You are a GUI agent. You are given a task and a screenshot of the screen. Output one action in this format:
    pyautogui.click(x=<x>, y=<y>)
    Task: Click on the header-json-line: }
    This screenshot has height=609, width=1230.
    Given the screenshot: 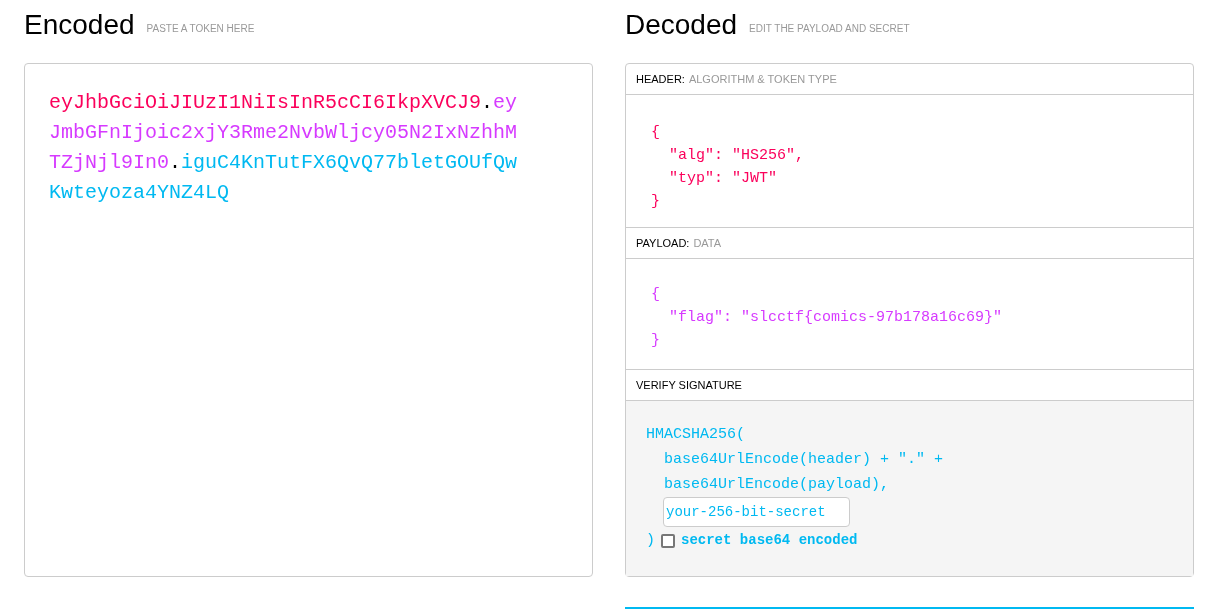 What is the action you would take?
    pyautogui.click(x=656, y=202)
    